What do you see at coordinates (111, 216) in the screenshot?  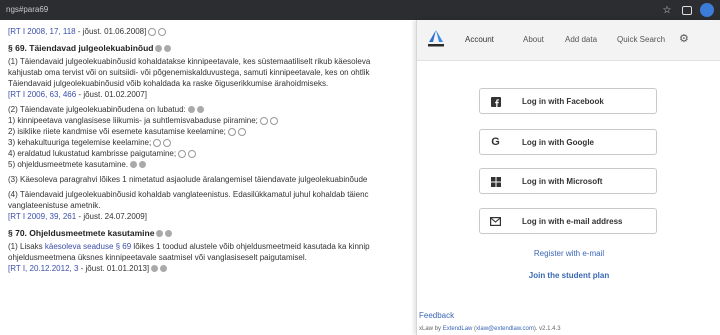 I see `reference-date: - jõust. 24.07.2009]` at bounding box center [111, 216].